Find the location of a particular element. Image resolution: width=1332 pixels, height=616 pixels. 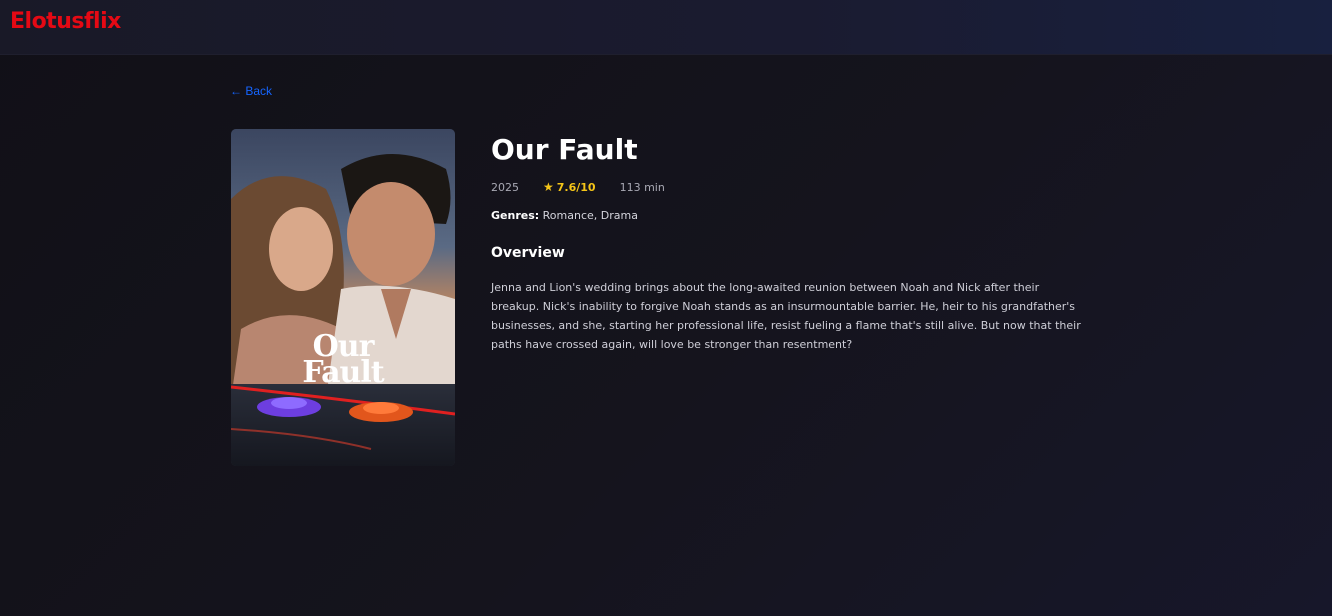

poster-title-line: Fault is located at coordinates (343, 372).